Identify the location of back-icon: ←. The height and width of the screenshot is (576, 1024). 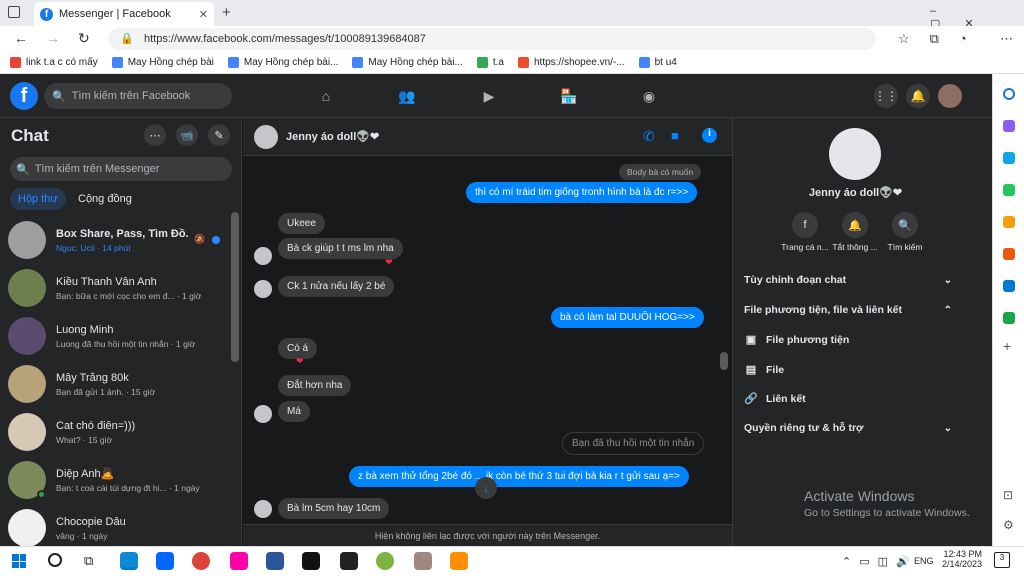
(21, 38).